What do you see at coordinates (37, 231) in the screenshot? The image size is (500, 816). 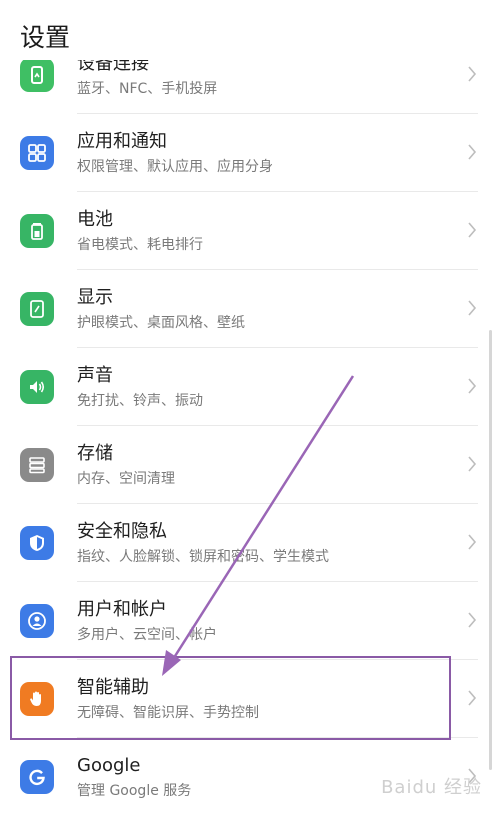 I see `battery-icon` at bounding box center [37, 231].